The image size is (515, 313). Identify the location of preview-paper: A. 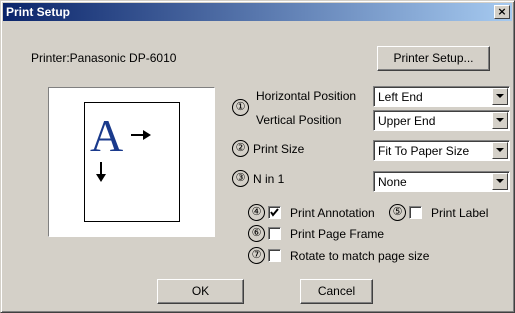
(132, 162).